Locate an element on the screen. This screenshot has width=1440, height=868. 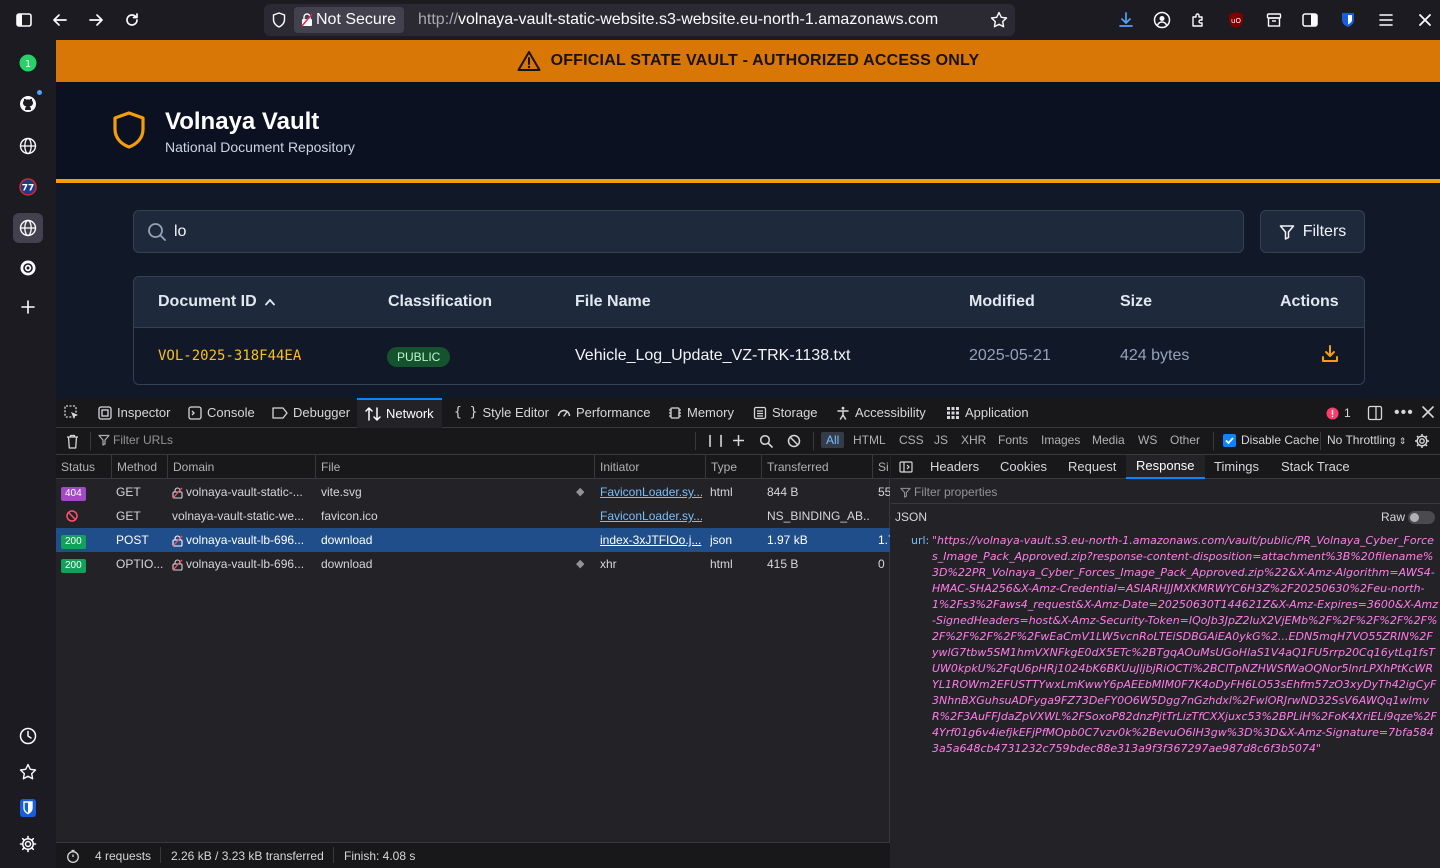
menu-icon is located at coordinates (1386, 20).